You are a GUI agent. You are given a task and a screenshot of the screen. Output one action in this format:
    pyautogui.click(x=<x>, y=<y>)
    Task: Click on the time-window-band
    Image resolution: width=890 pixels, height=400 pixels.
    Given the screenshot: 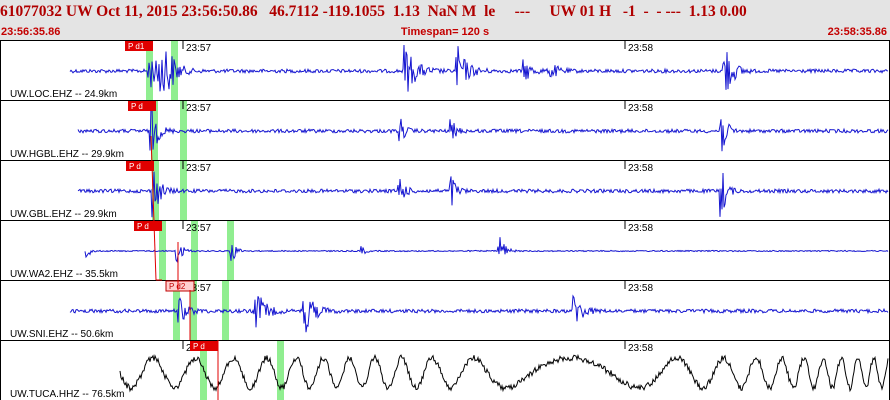 What is the action you would take?
    pyautogui.click(x=280, y=370)
    